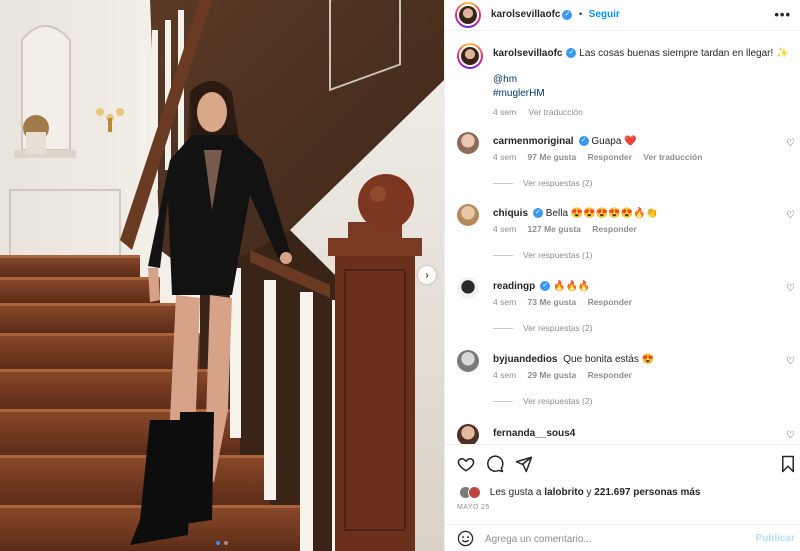 The image size is (800, 551). Describe the element at coordinates (601, 213) in the screenshot. I see `comment-text: Bella 😍😍😍😍😍🔥👏` at that location.